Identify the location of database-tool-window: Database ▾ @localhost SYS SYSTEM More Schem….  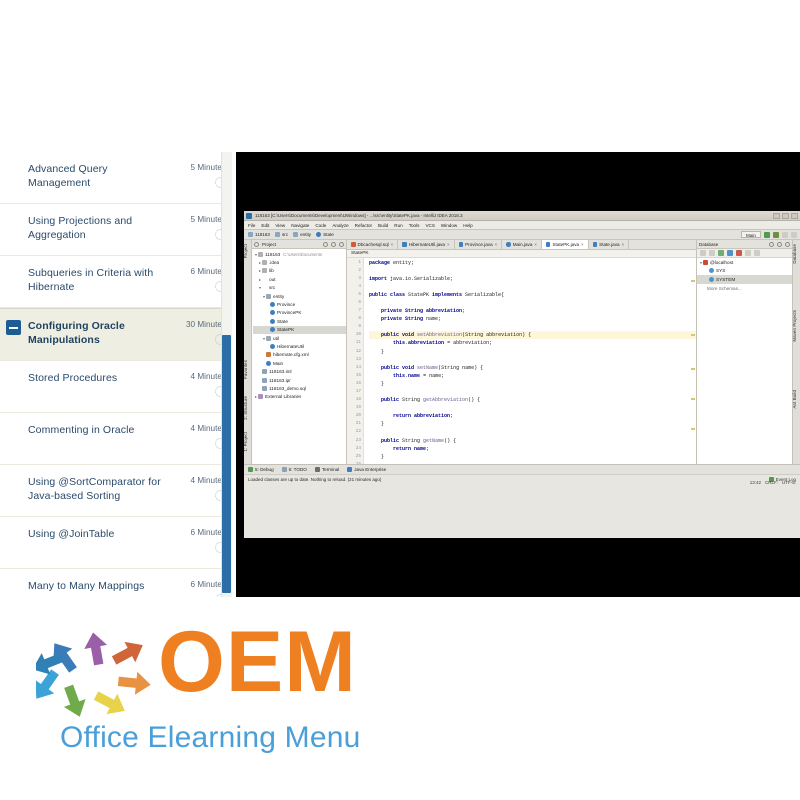
(744, 352).